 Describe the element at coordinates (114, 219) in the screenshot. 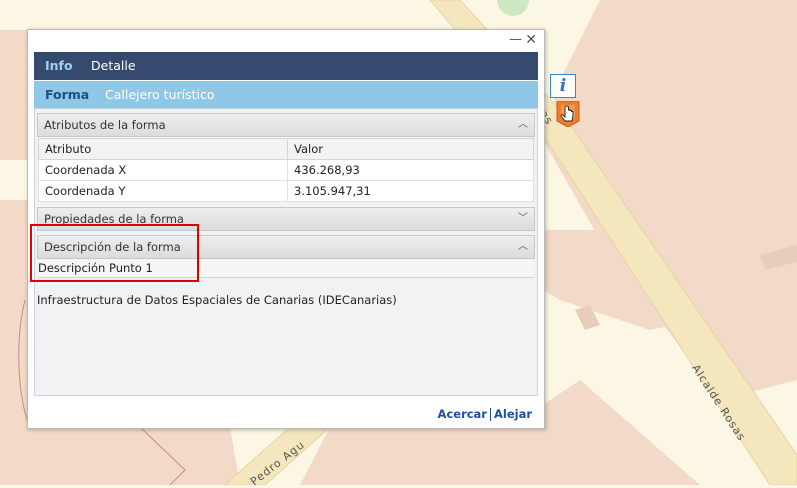

I see `section-propiedades-title: Propiedades de la forma` at that location.